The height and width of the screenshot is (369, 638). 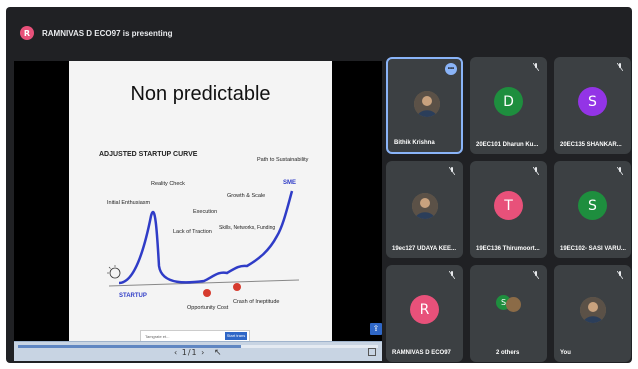 I want to click on participant-name: 2 others, so click(x=508, y=353).